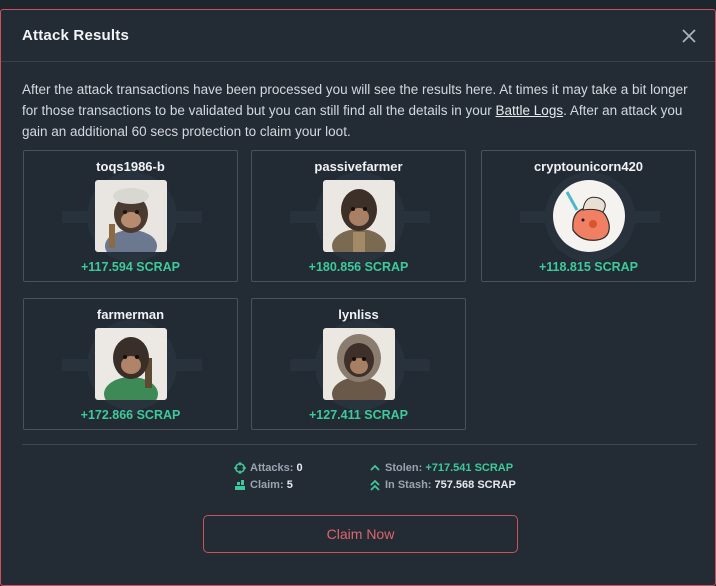  Describe the element at coordinates (408, 485) in the screenshot. I see `stash-label: In Stash:` at that location.